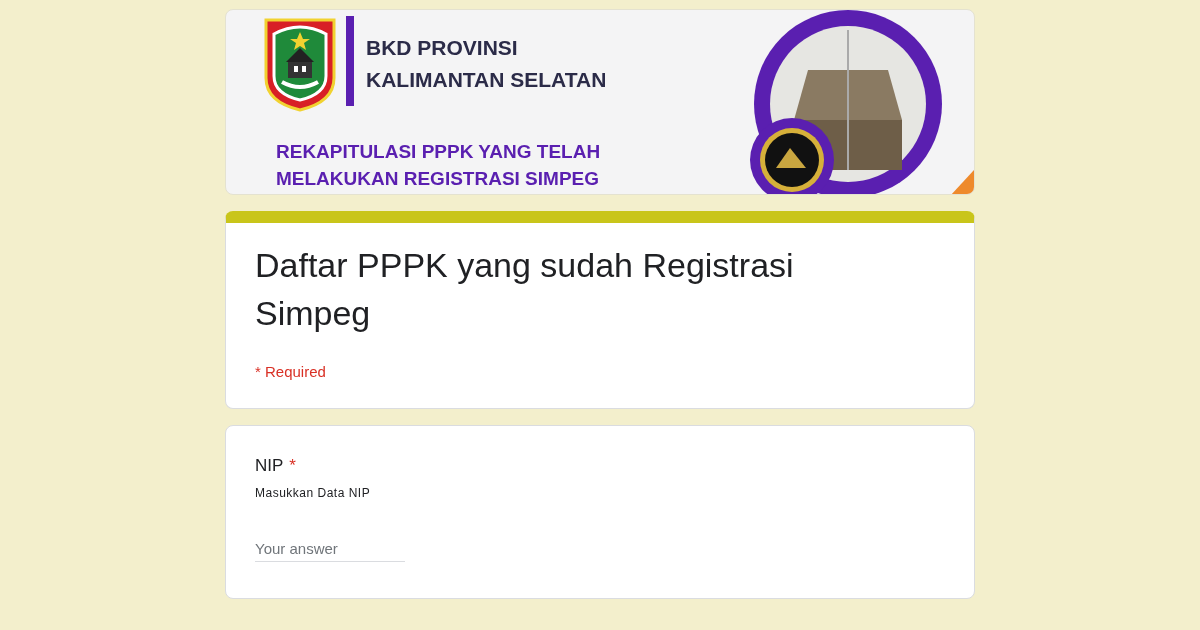 The image size is (1200, 630). I want to click on question-description: Masukkan Data NIP, so click(313, 493).